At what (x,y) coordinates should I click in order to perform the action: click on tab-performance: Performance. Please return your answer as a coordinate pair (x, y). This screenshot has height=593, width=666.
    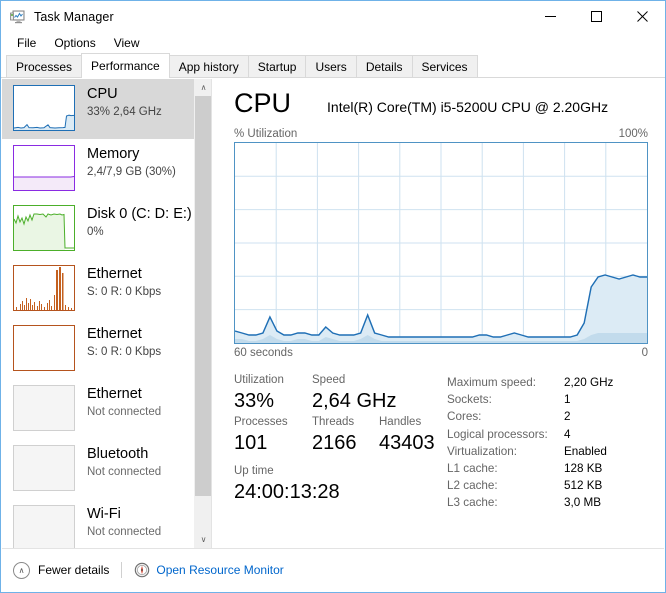
    Looking at the image, I should click on (125, 65).